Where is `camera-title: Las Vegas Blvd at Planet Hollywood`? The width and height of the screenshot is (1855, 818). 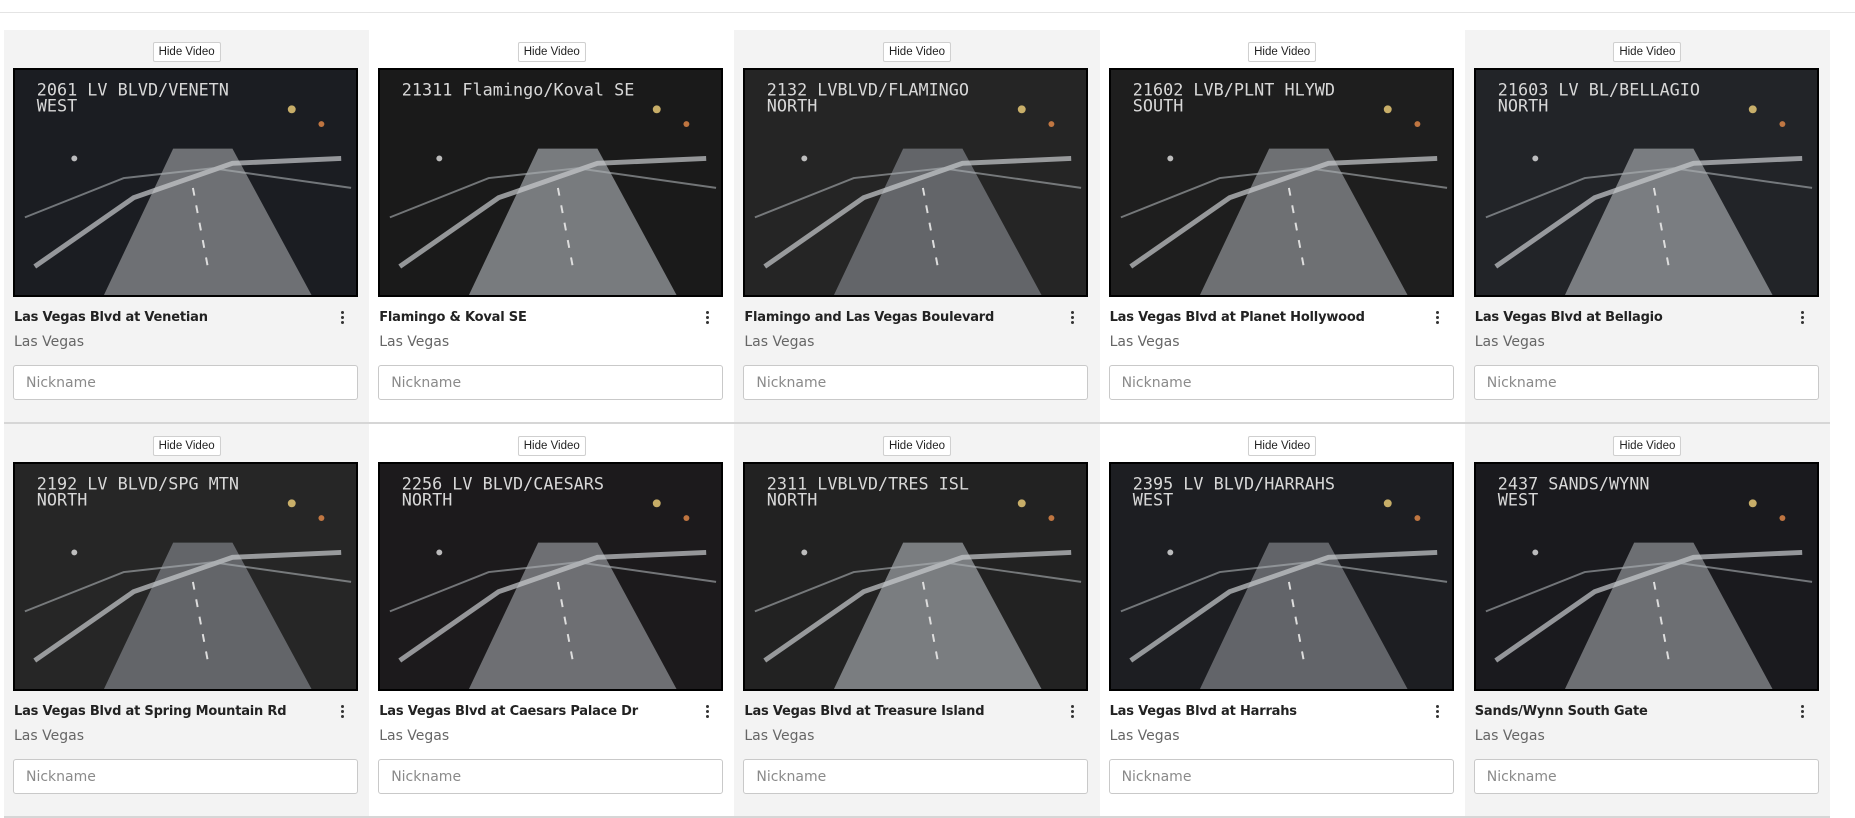 camera-title: Las Vegas Blvd at Planet Hollywood is located at coordinates (1237, 317).